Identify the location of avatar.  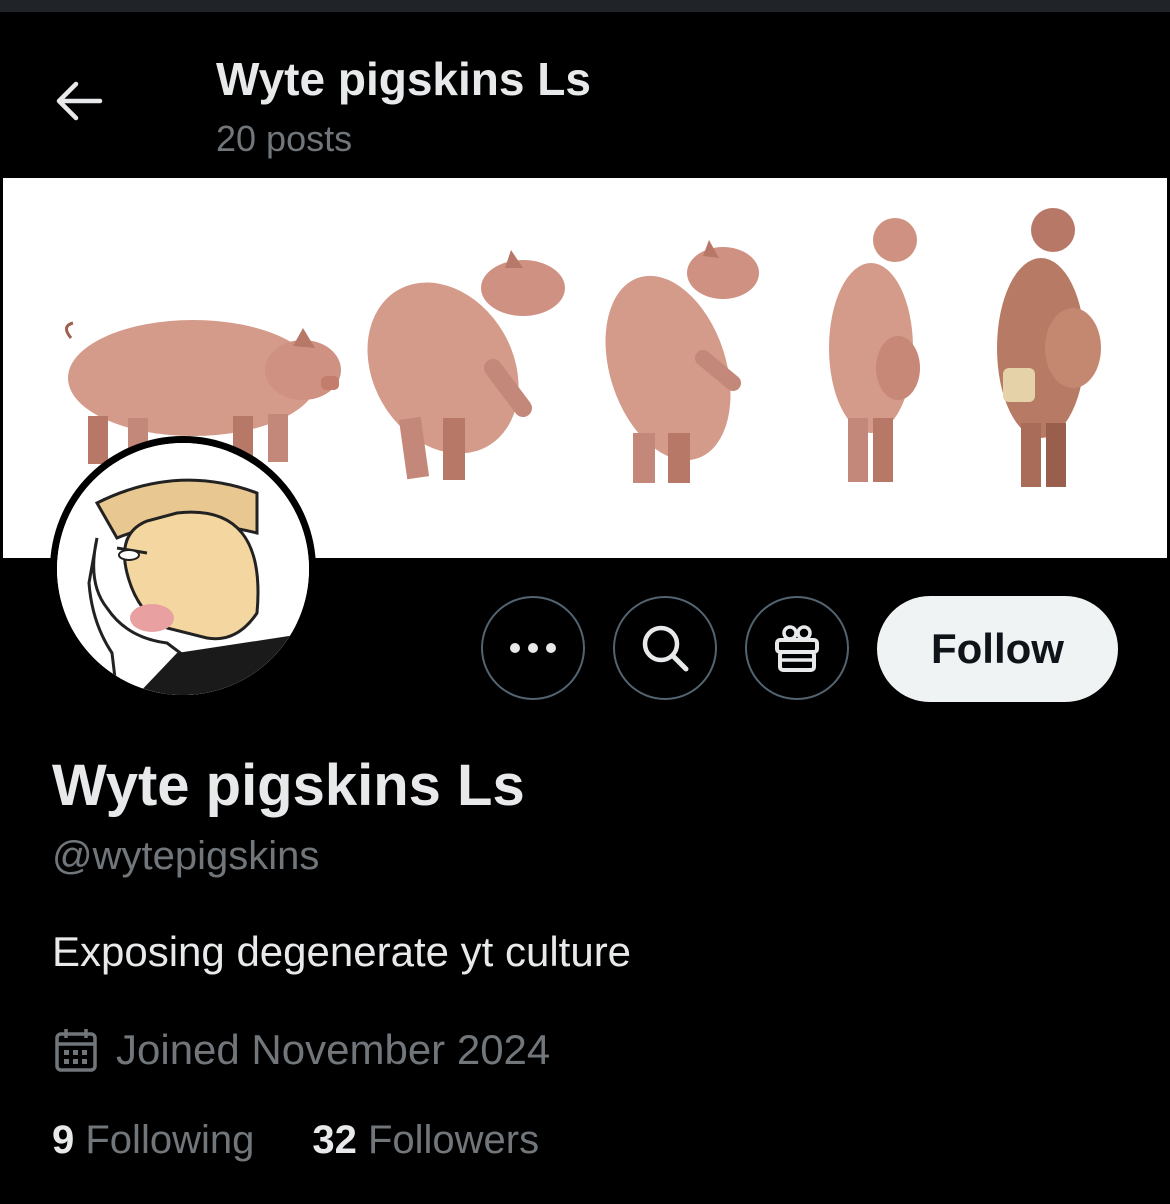
(183, 569).